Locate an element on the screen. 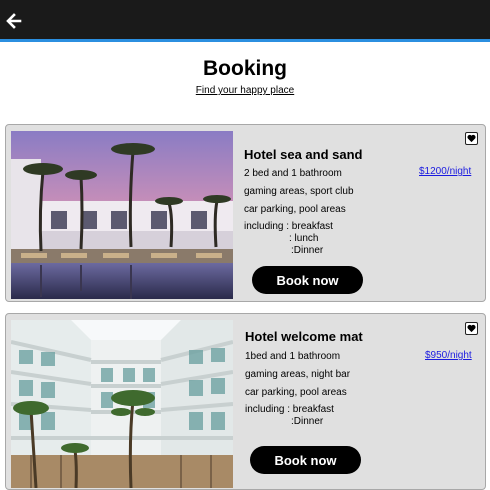  top-bar is located at coordinates (245, 21).